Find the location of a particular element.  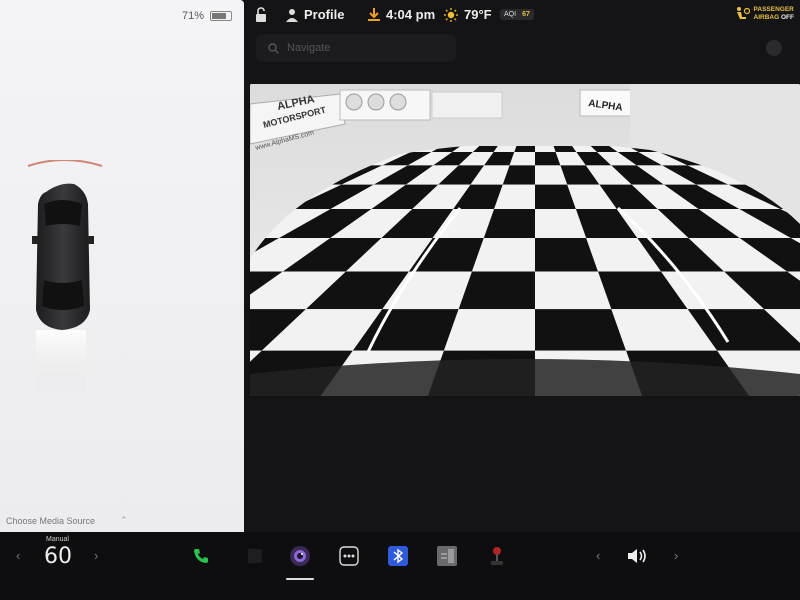

volume-up-chevron-icon: › is located at coordinates (676, 555).